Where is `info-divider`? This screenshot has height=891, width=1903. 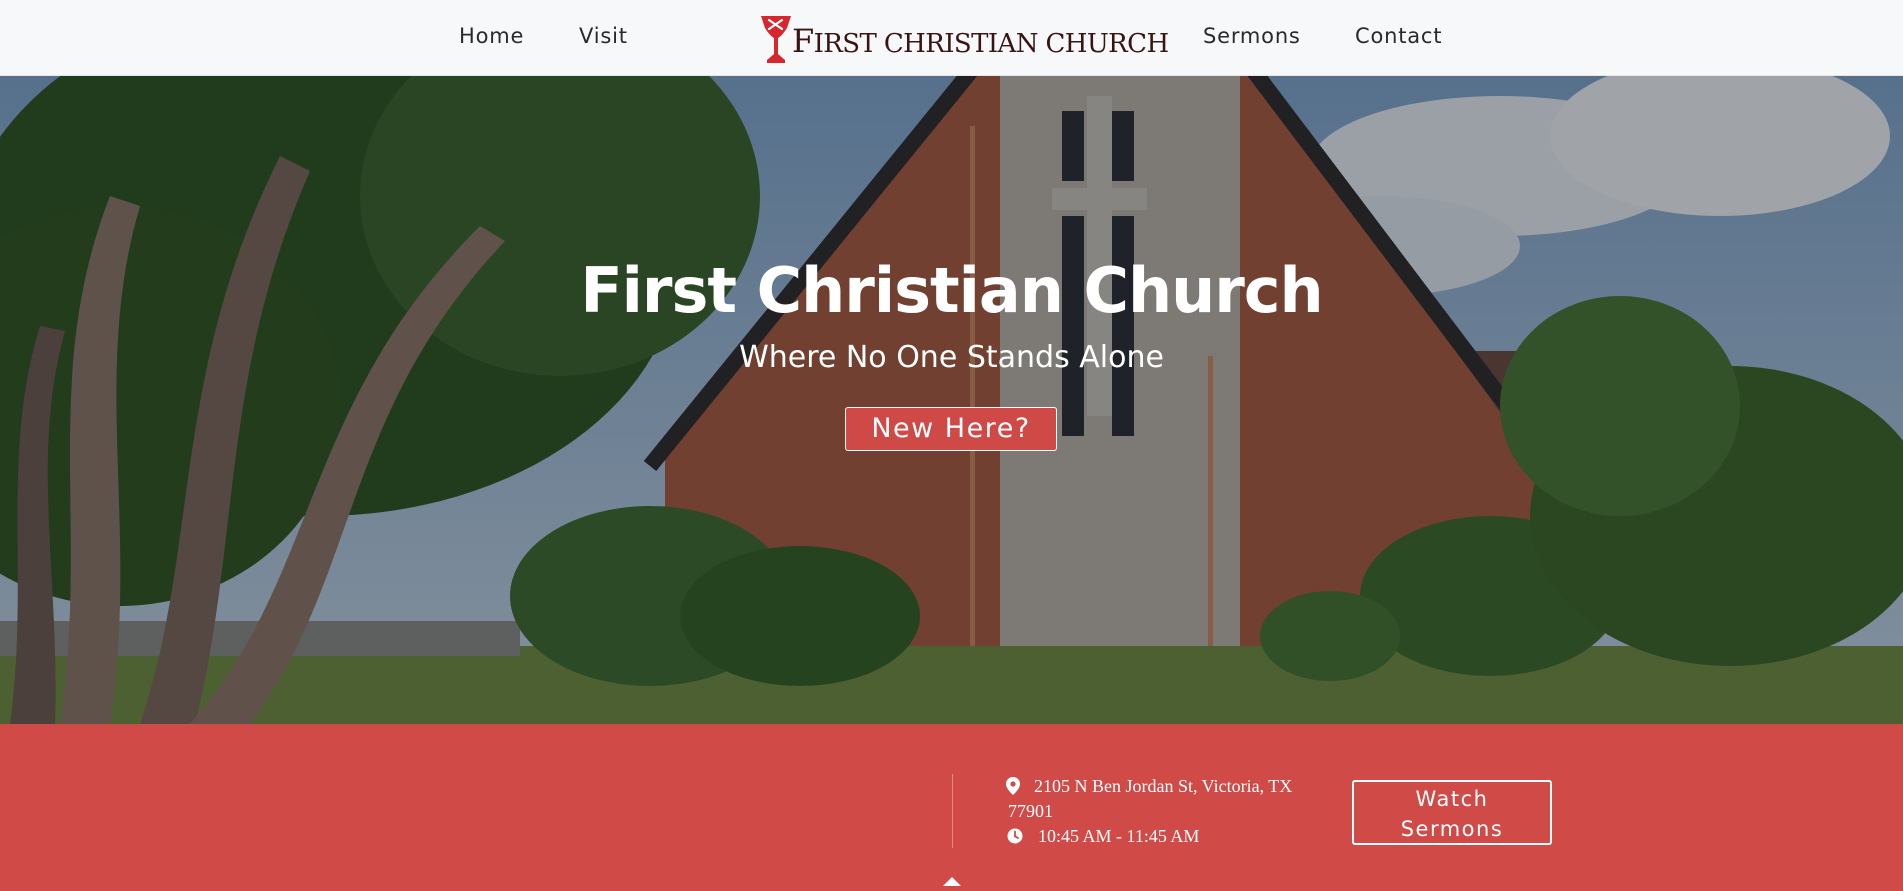 info-divider is located at coordinates (952, 811).